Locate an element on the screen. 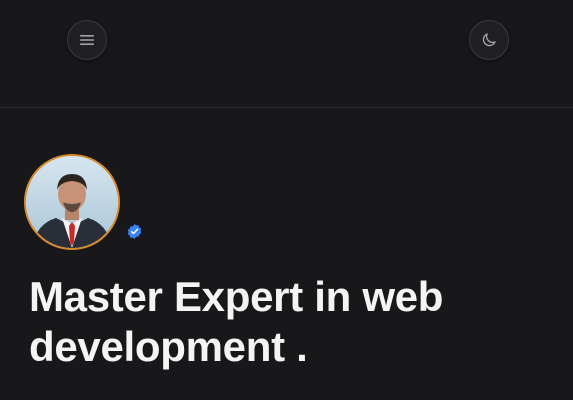 Image resolution: width=573 pixels, height=400 pixels. verified-badge-icon is located at coordinates (134, 231).